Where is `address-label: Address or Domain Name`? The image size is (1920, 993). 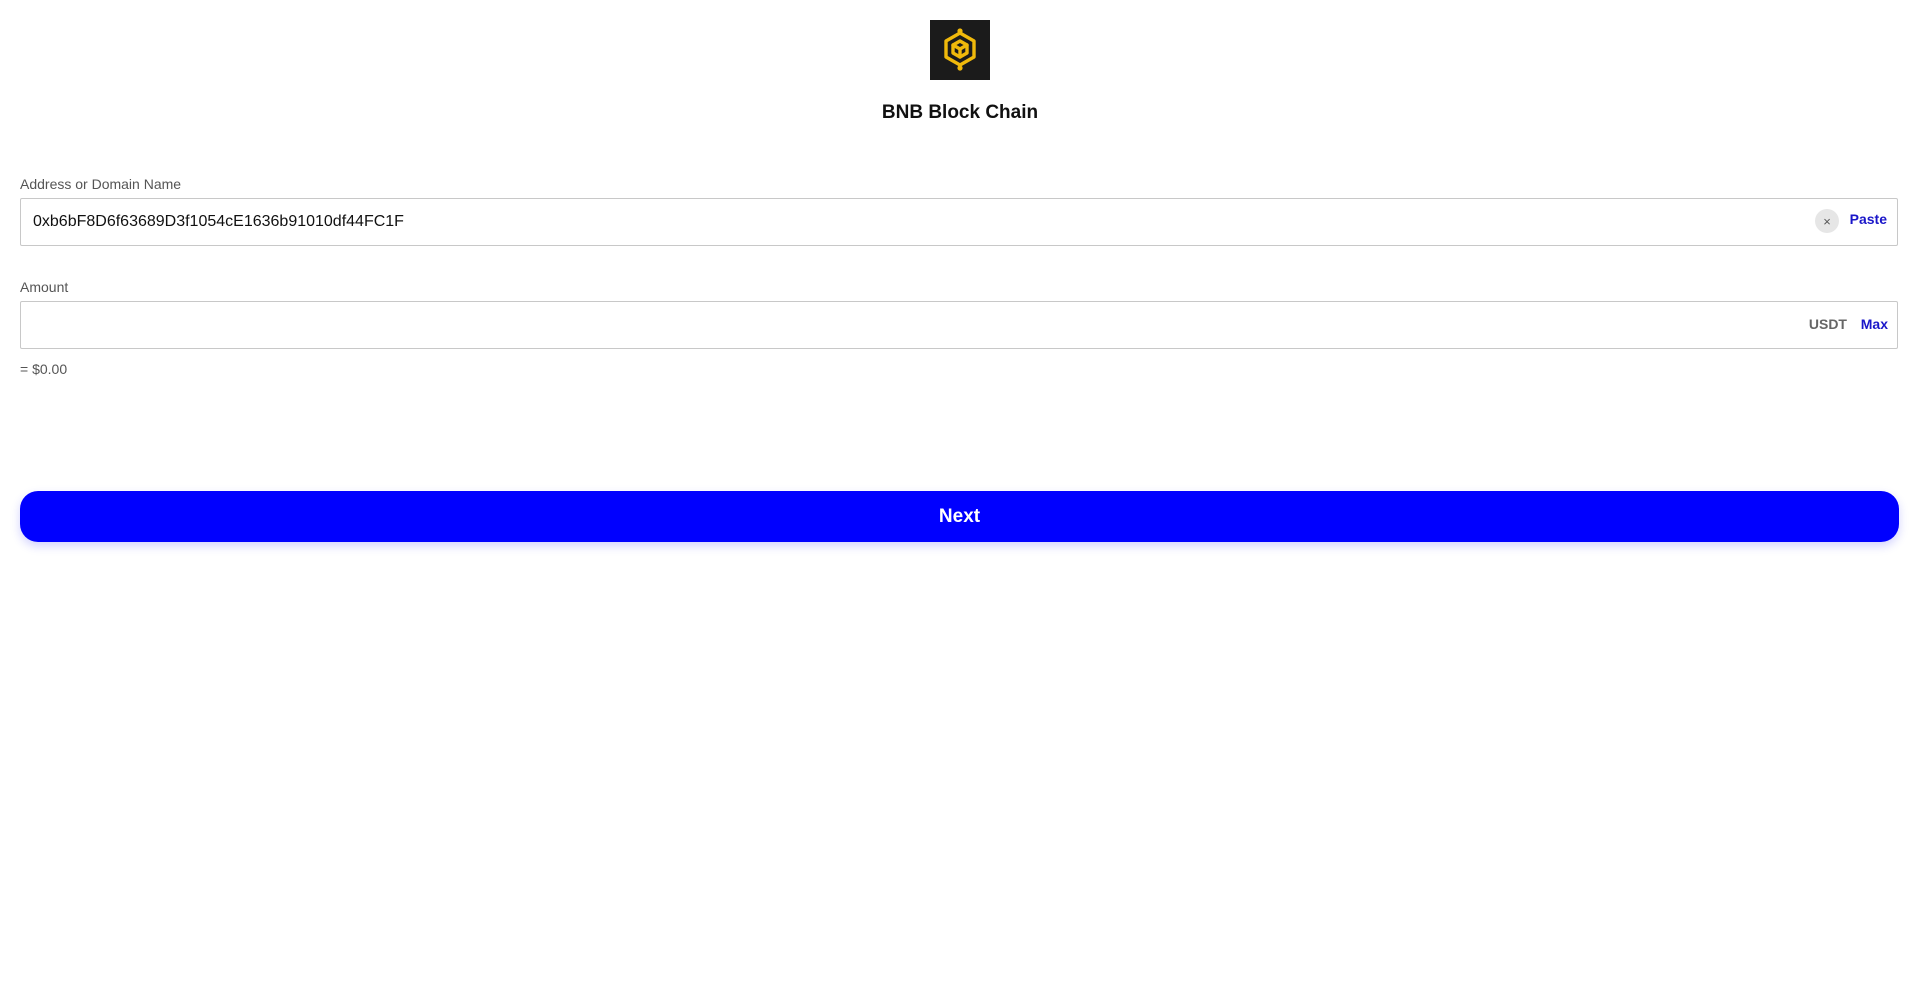
address-label: Address or Domain Name is located at coordinates (101, 184).